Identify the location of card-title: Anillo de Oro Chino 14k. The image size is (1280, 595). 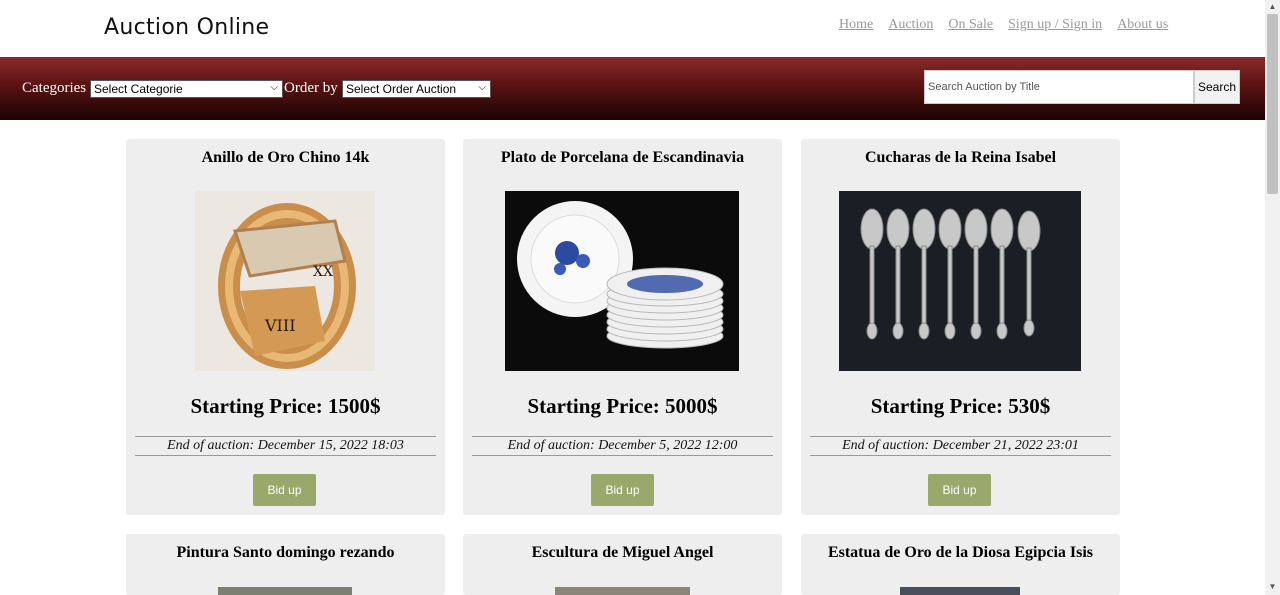
(285, 157).